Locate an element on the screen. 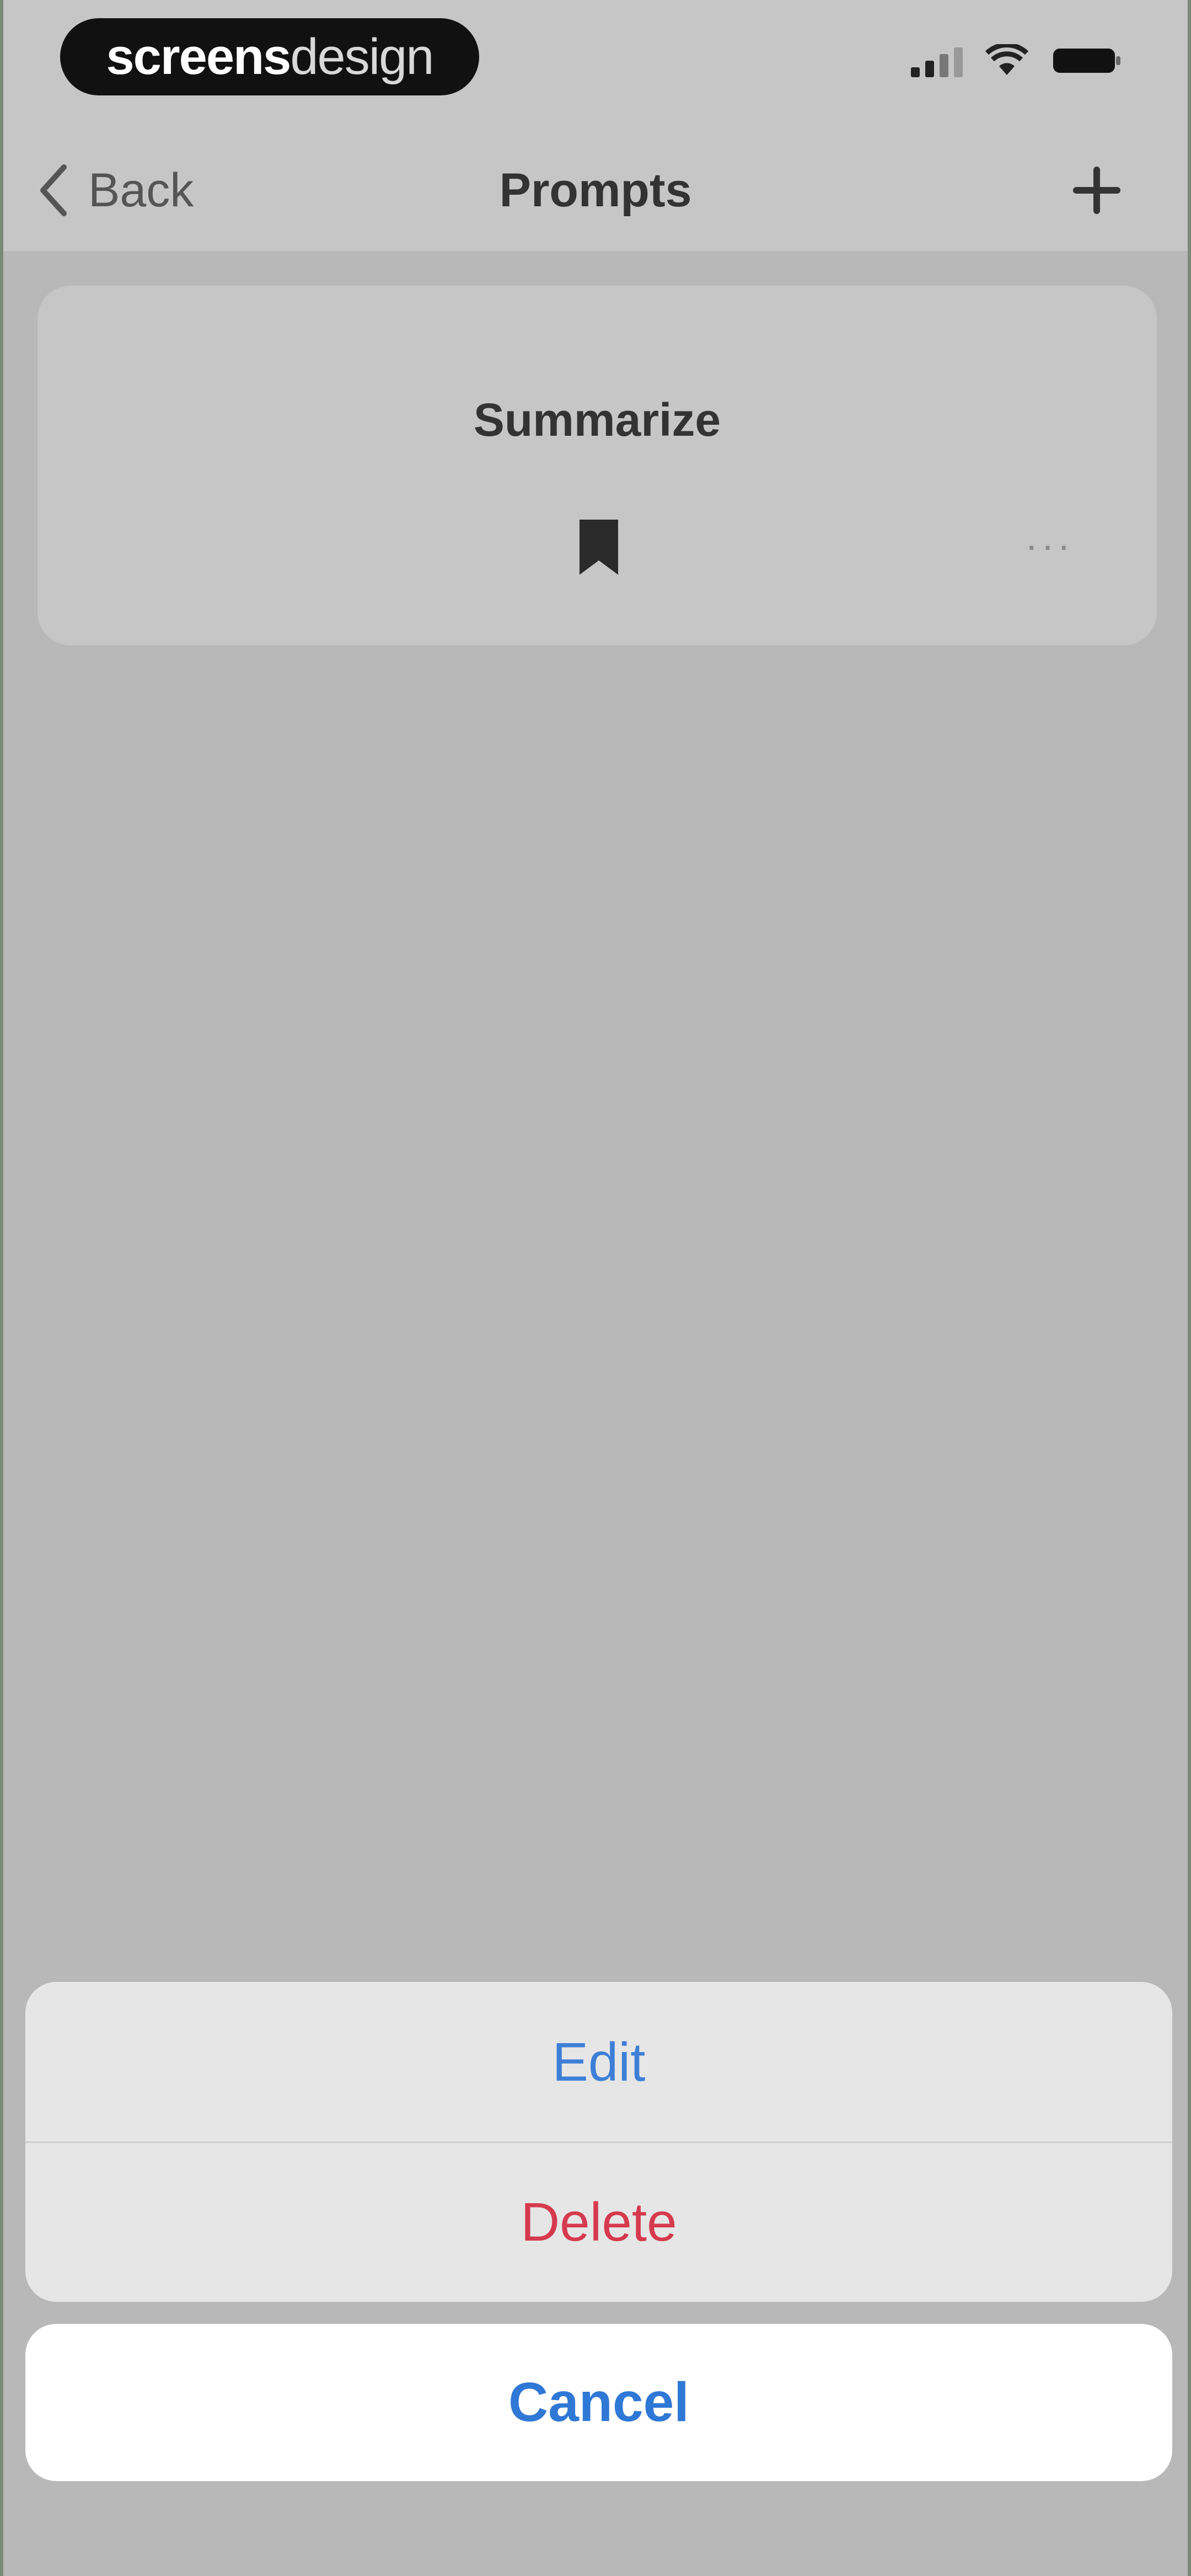 Image resolution: width=1191 pixels, height=2576 pixels. screensdesign-logo: screens design is located at coordinates (269, 56).